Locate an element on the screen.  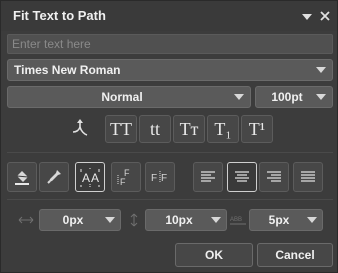
align-center-button is located at coordinates (242, 177).